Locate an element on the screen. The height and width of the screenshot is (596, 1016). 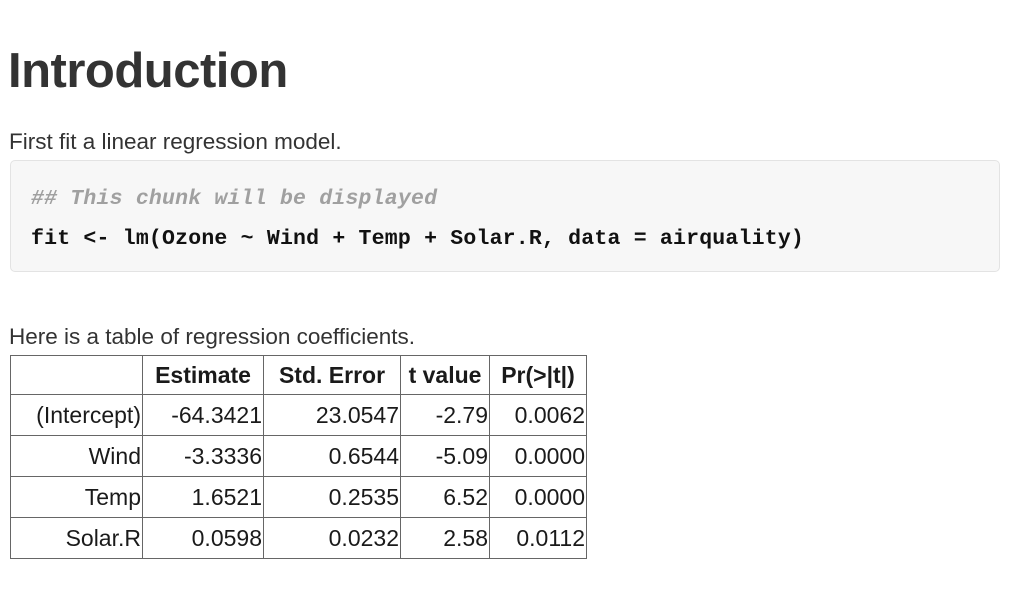
table-row: Solar.R 0.0598 0.0232 2.58 0.0112 is located at coordinates (298, 538).